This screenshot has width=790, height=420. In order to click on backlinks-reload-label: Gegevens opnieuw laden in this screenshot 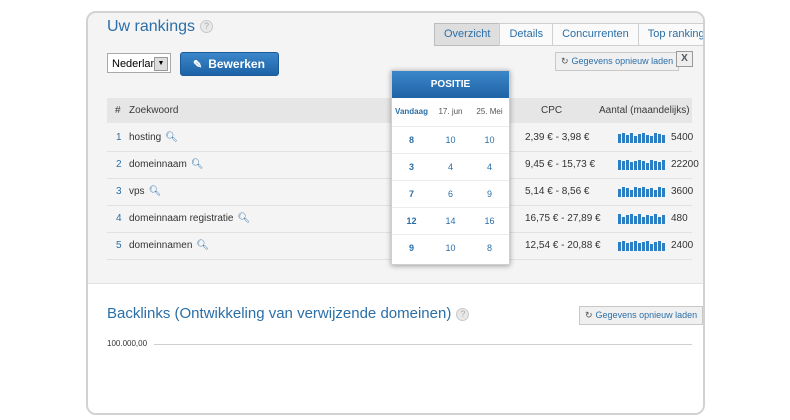, I will do `click(646, 315)`.